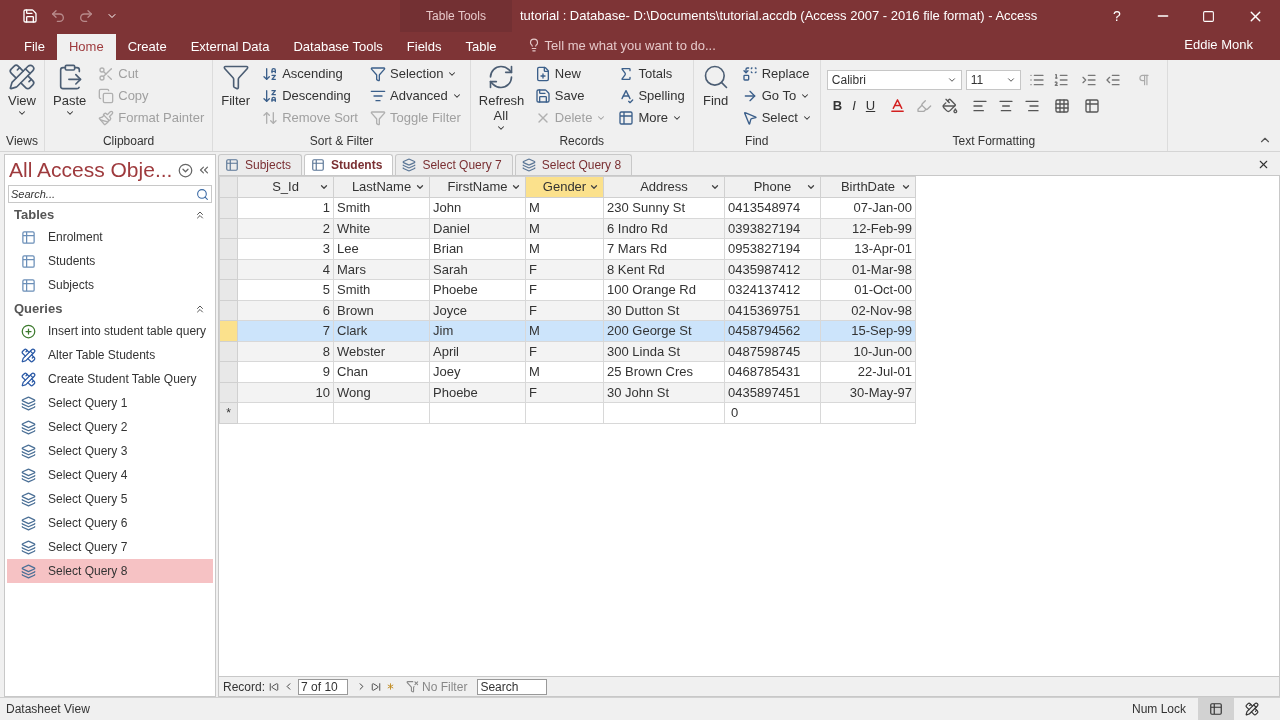  Describe the element at coordinates (567, 351) in the screenshot. I see `table-row: 8 Webster April F 300 Linda St 0487598745 10-Jun-00` at that location.